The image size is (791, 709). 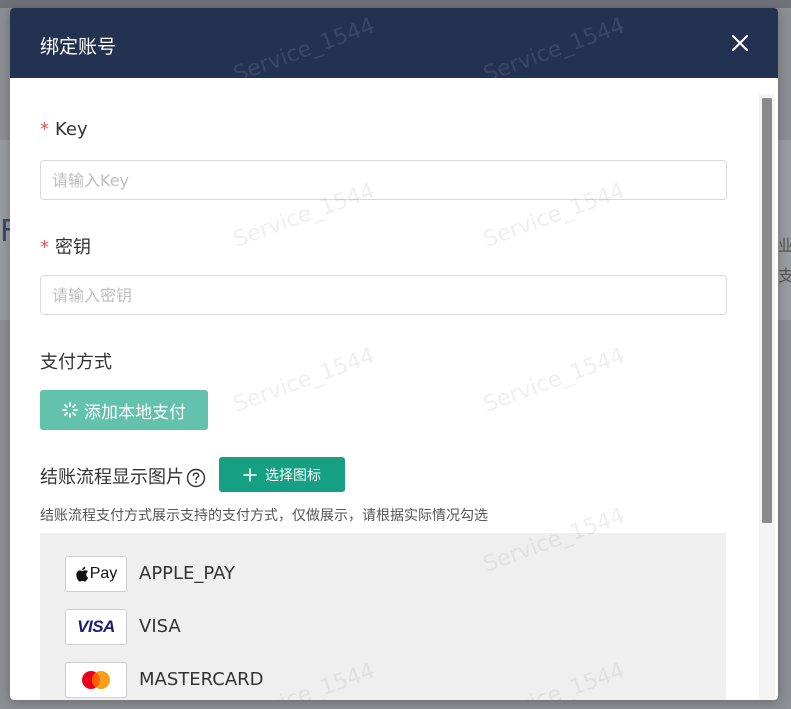 I want to click on secret-label-text: 密钥, so click(x=73, y=247).